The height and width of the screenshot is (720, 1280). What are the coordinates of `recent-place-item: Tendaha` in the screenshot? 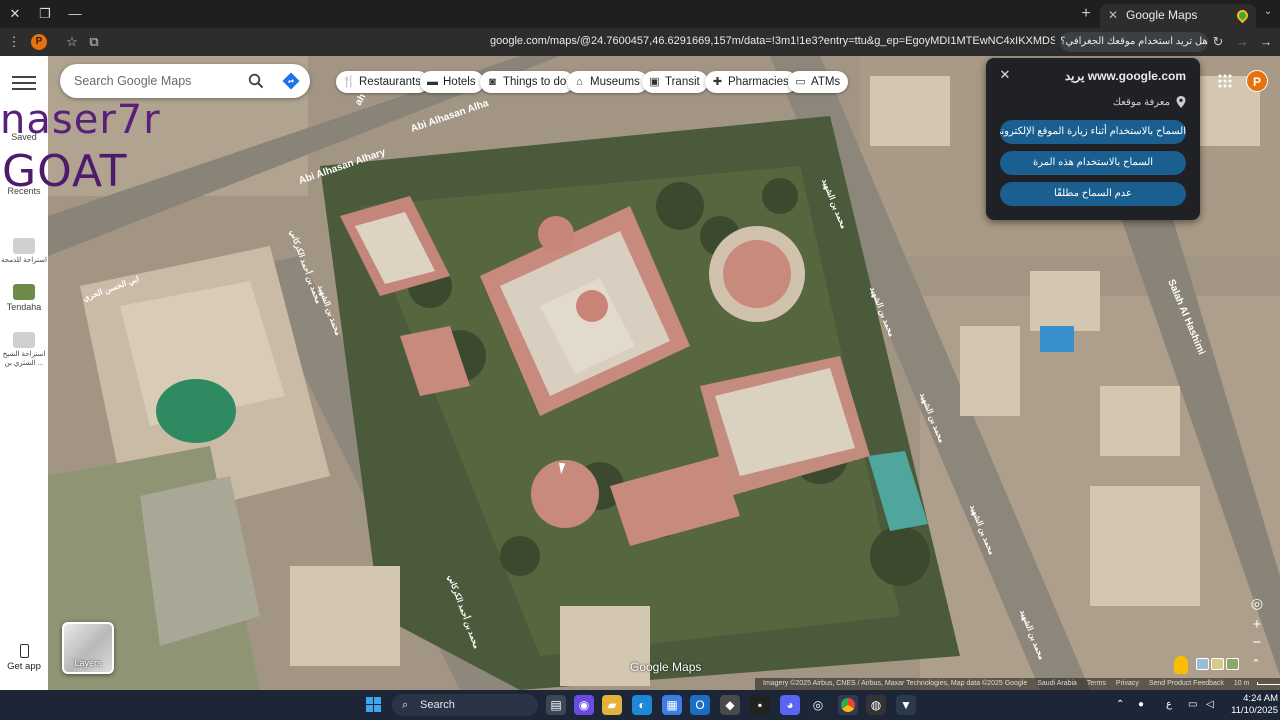 It's located at (24, 298).